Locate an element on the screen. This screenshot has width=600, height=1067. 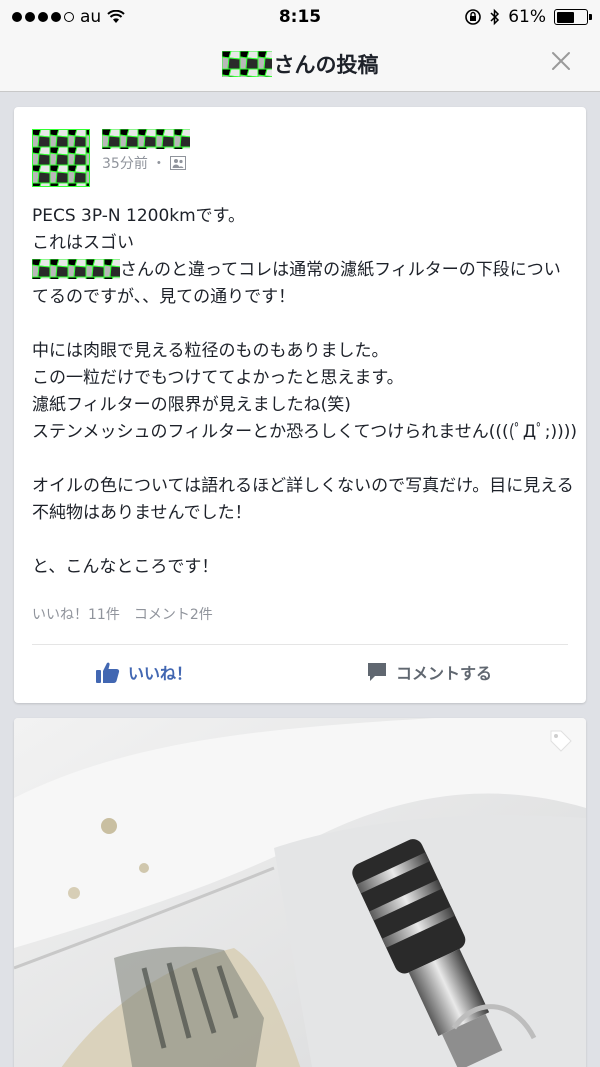
like-button: いいね！ is located at coordinates (144, 672).